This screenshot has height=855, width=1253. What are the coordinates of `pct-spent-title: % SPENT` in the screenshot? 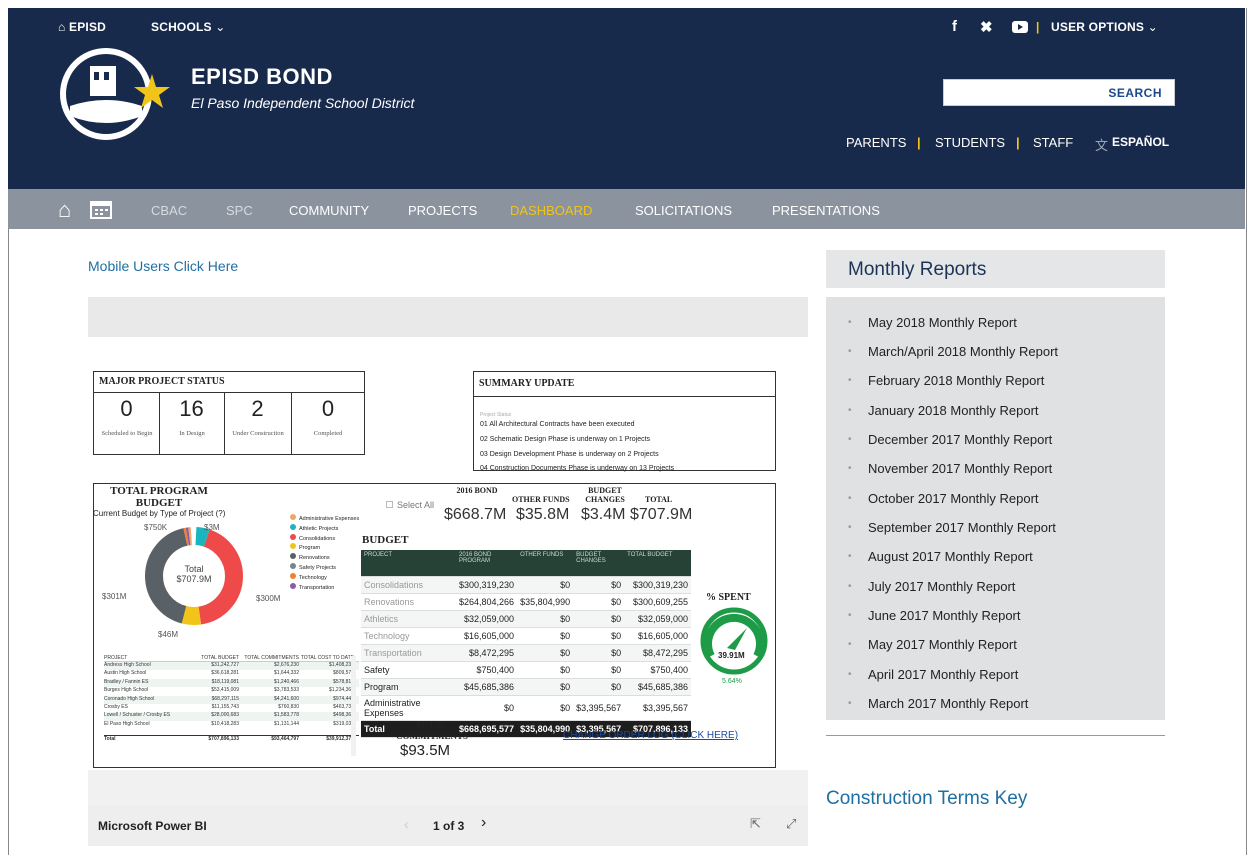 It's located at (728, 597).